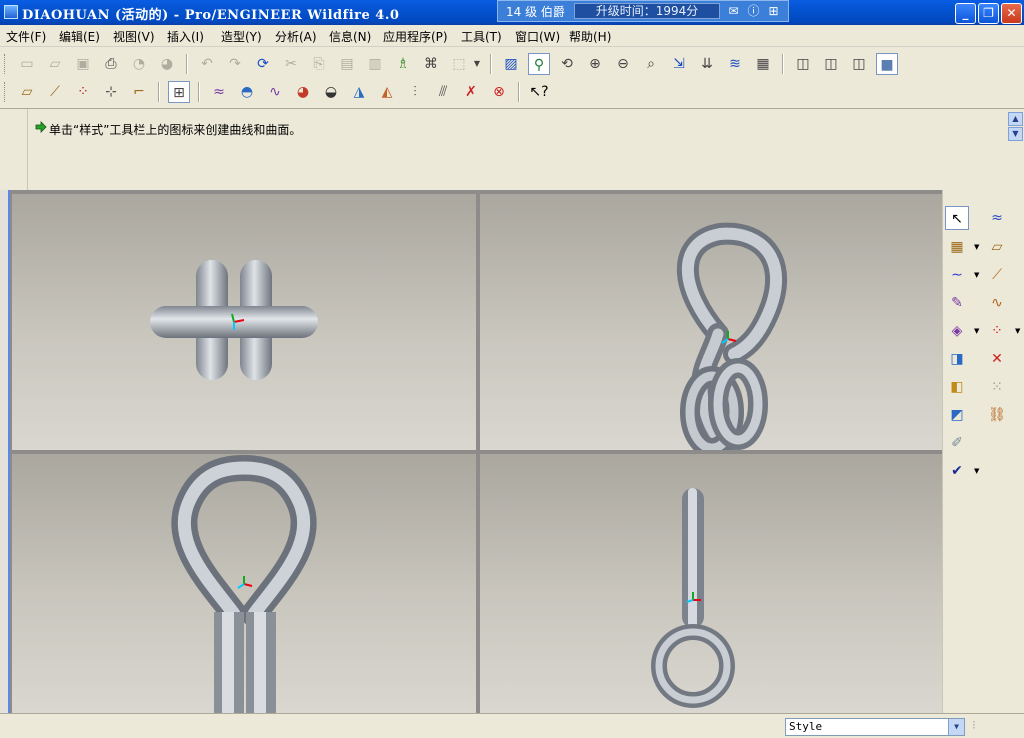  I want to click on draft-icon: ◭, so click(387, 92).